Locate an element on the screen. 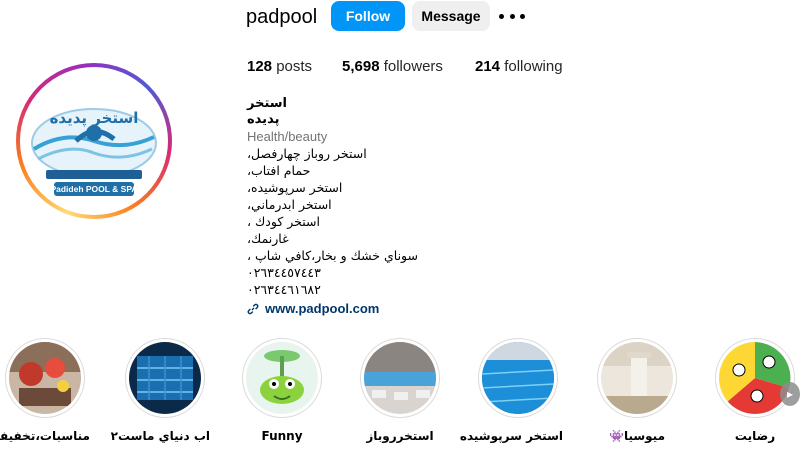  followers-count: 5,698 followers is located at coordinates (392, 67).